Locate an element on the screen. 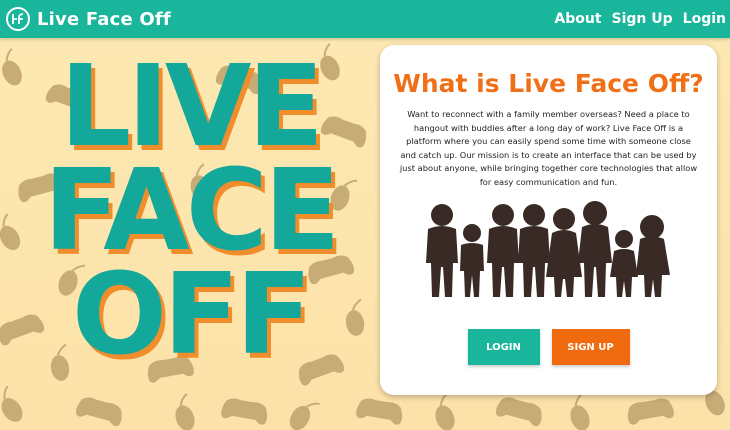  nav-links: About Sign Up Login is located at coordinates (642, 19).